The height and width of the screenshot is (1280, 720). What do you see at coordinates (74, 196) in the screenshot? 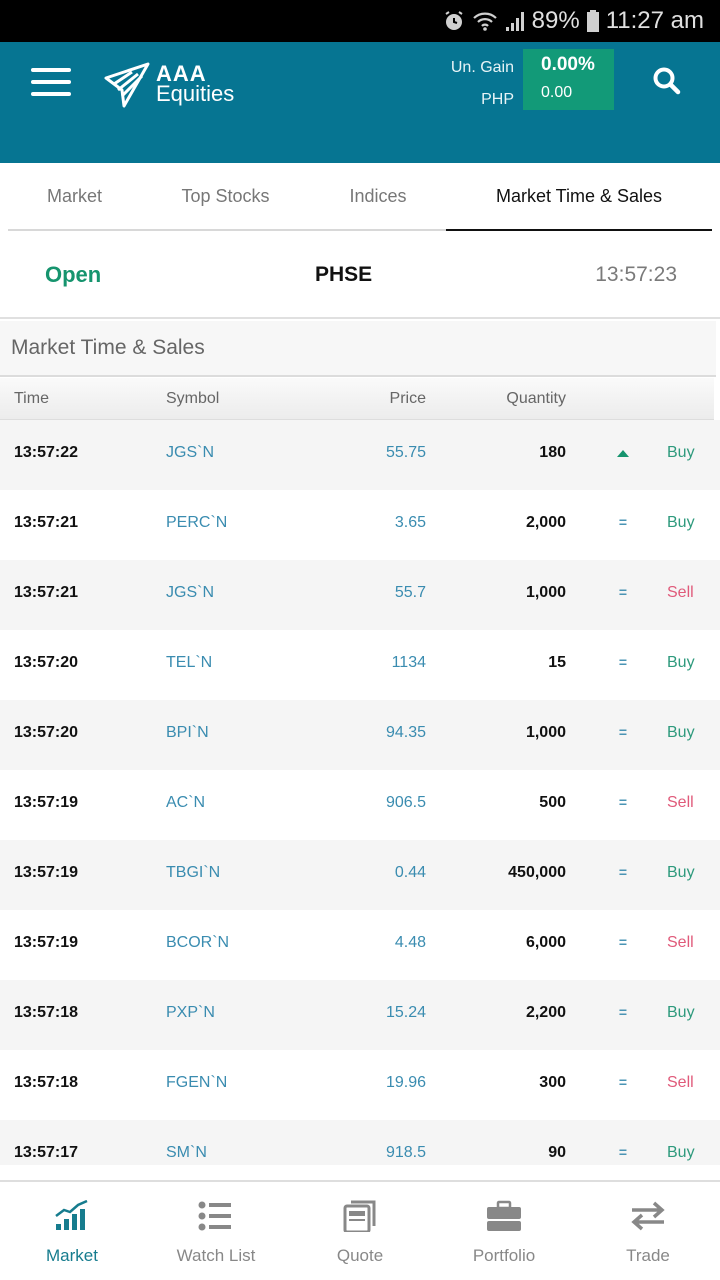
I see `tab-market: Market` at bounding box center [74, 196].